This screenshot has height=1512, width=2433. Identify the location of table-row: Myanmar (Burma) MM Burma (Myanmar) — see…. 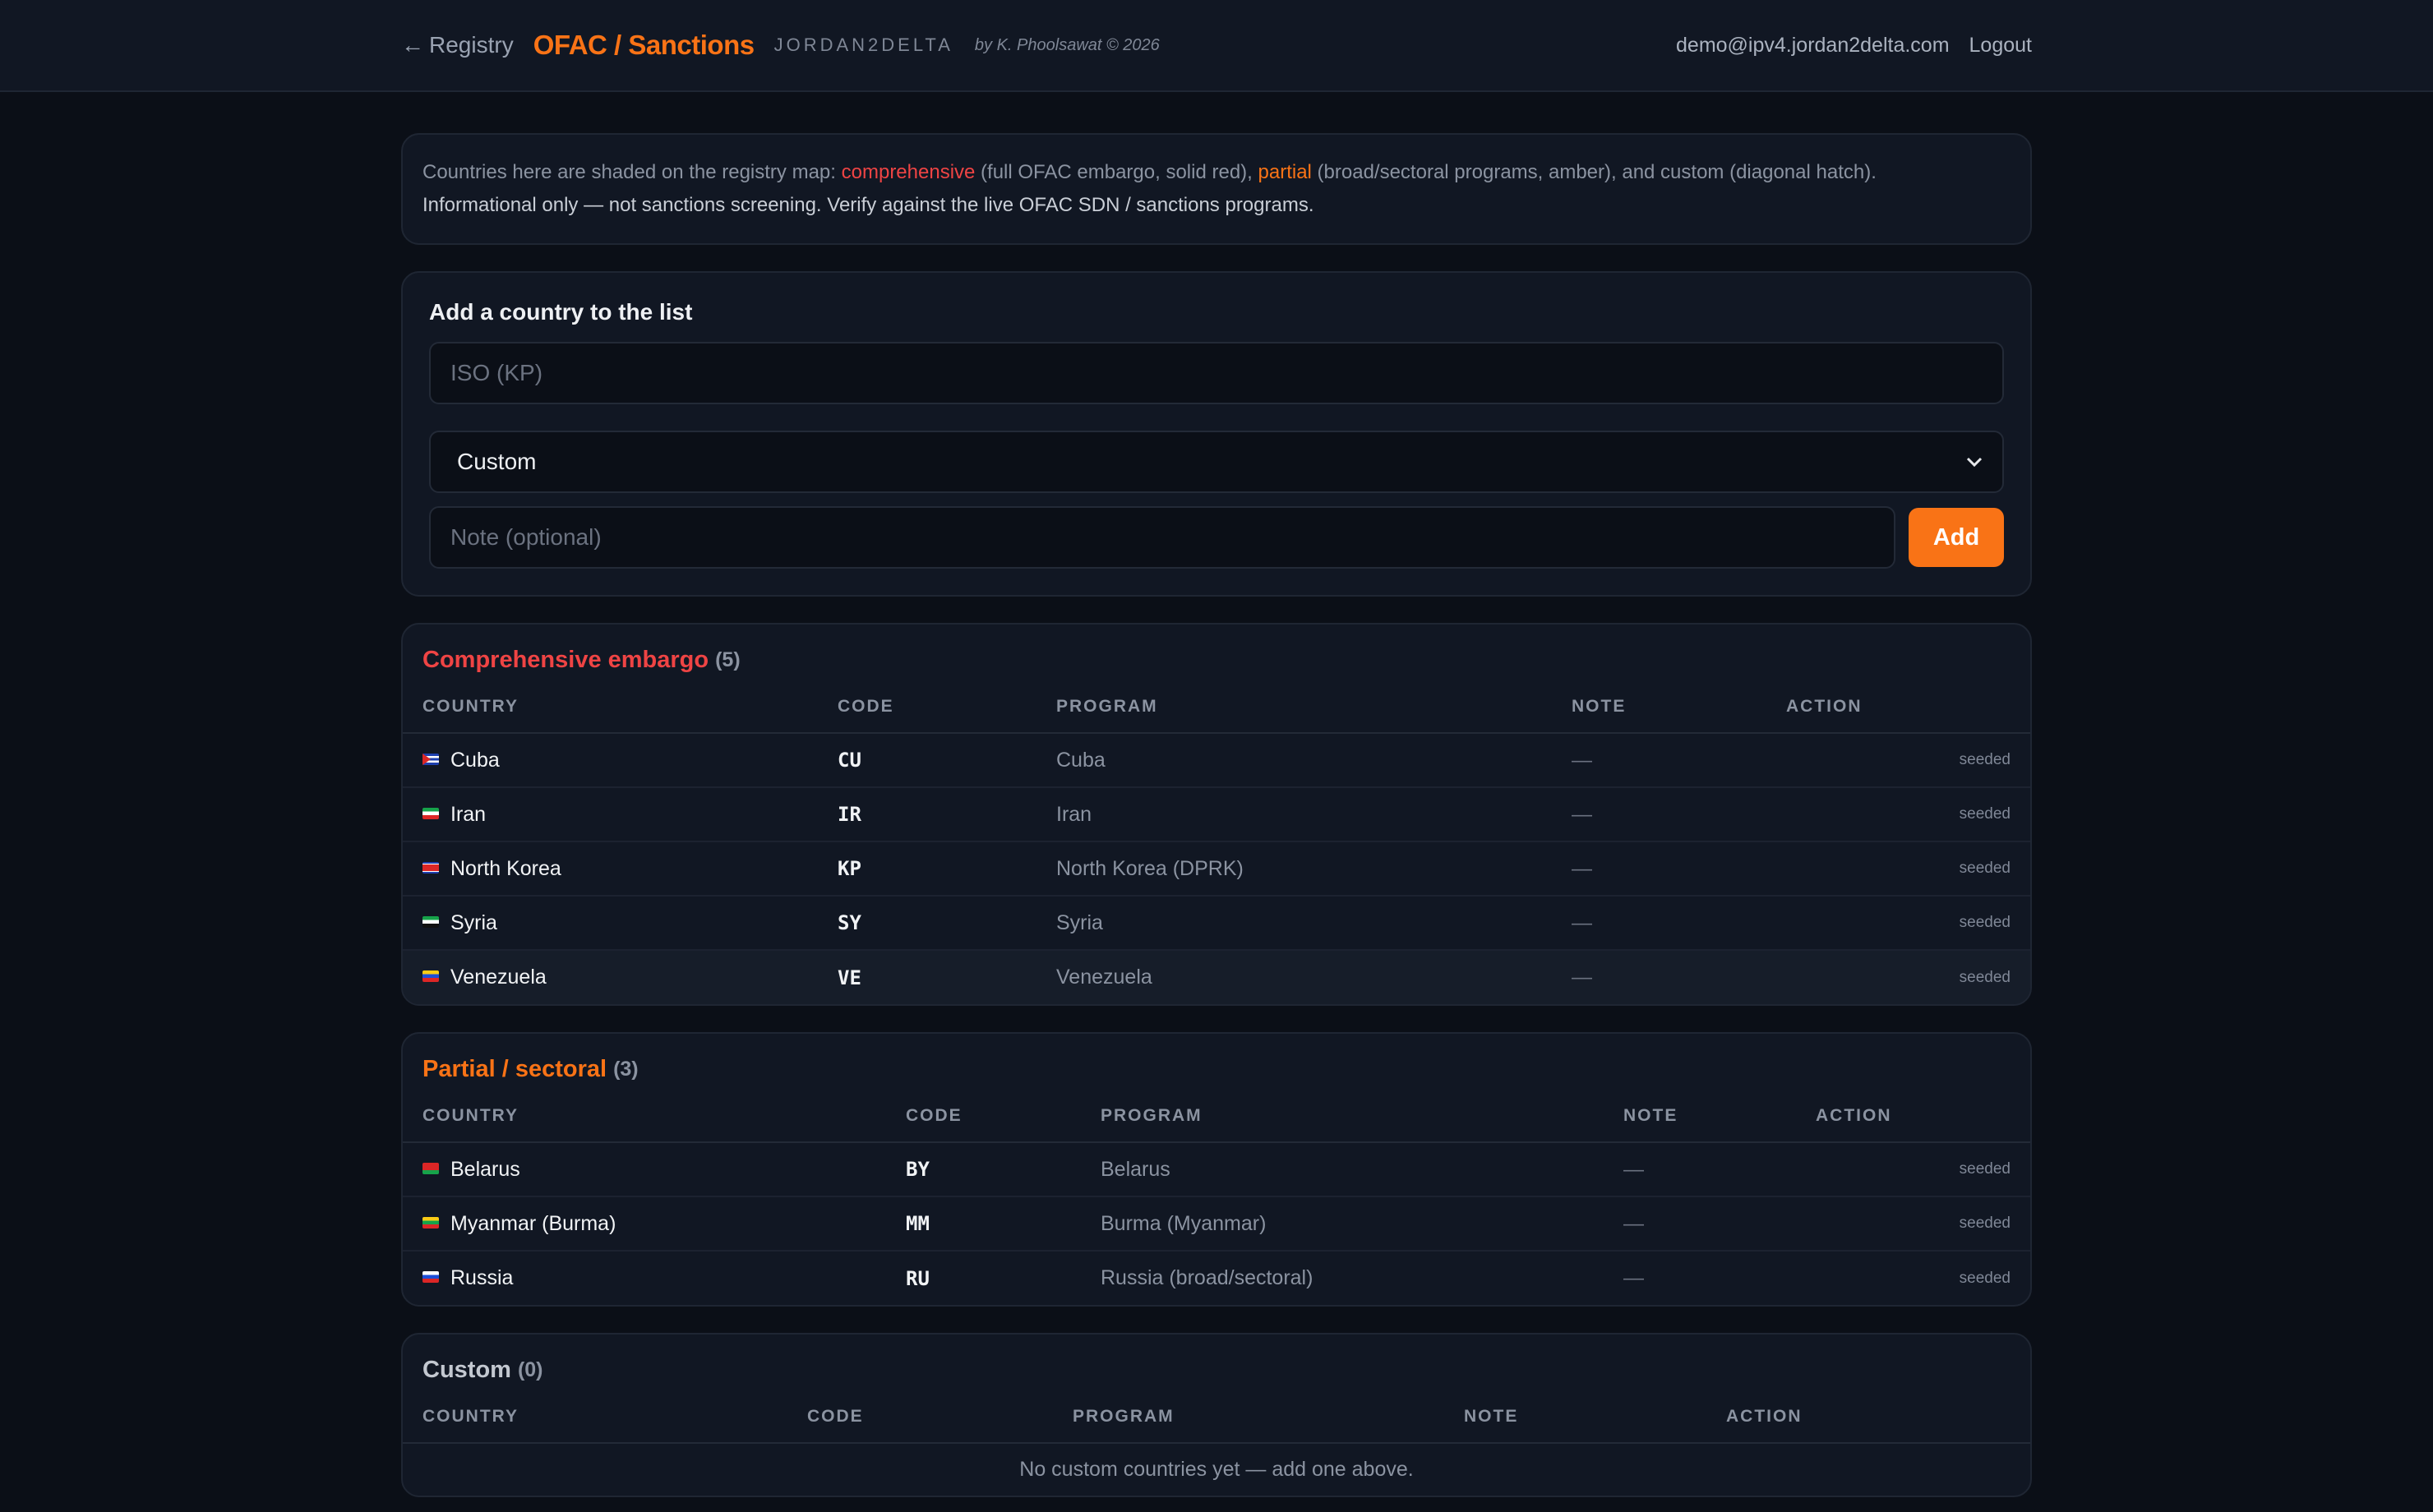
(1216, 1224).